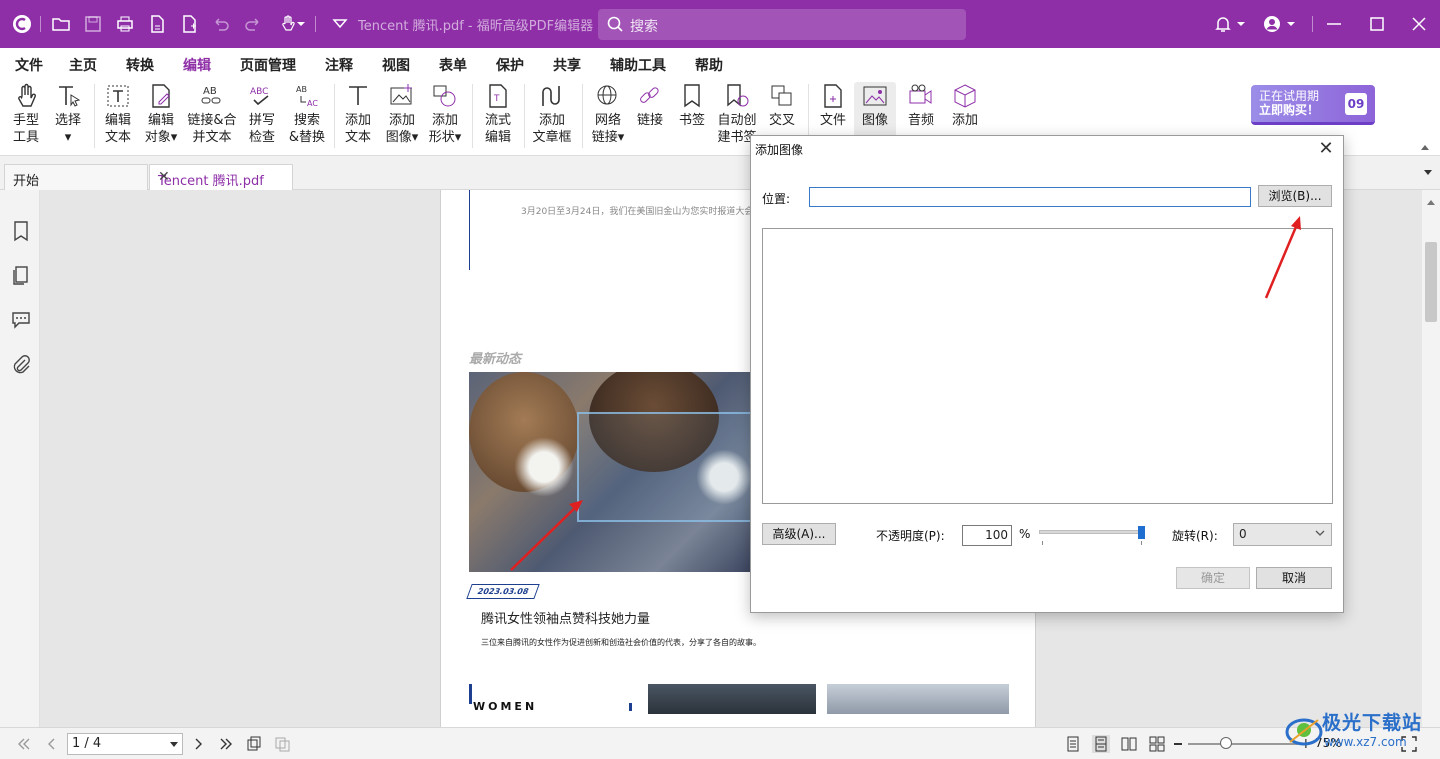 This screenshot has width=1440, height=759. What do you see at coordinates (782, 24) in the screenshot?
I see `search-input: 搜索` at bounding box center [782, 24].